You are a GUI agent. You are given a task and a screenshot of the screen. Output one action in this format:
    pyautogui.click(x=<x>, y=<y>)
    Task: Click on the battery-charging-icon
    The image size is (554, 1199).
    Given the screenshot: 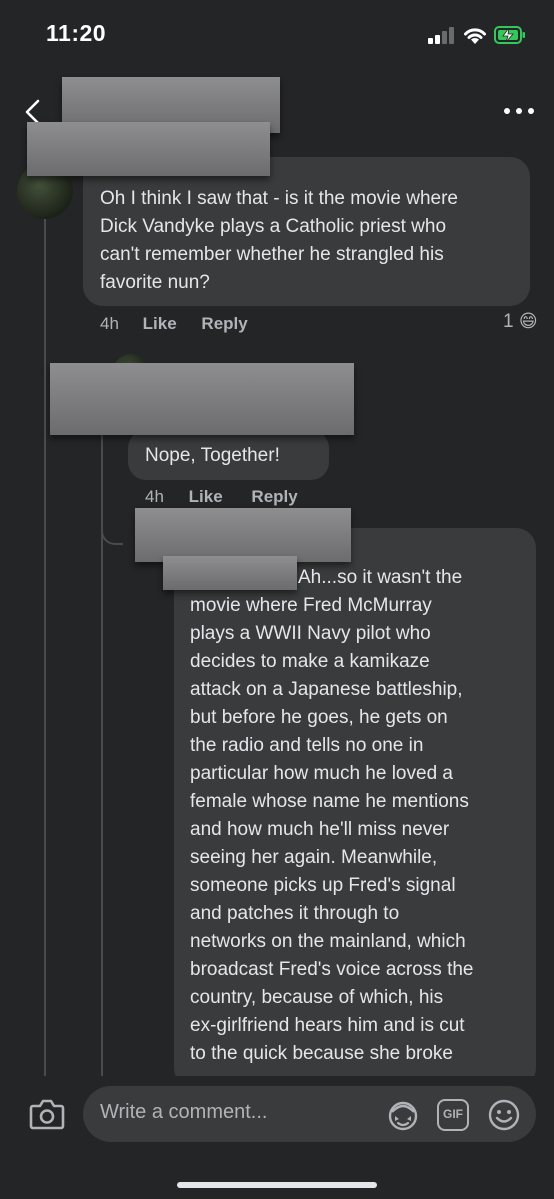 What is the action you would take?
    pyautogui.click(x=509, y=35)
    